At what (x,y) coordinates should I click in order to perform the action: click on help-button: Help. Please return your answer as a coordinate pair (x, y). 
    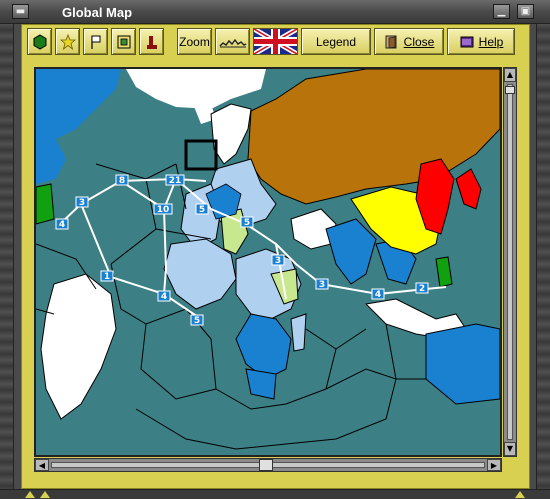
    Looking at the image, I should click on (481, 41).